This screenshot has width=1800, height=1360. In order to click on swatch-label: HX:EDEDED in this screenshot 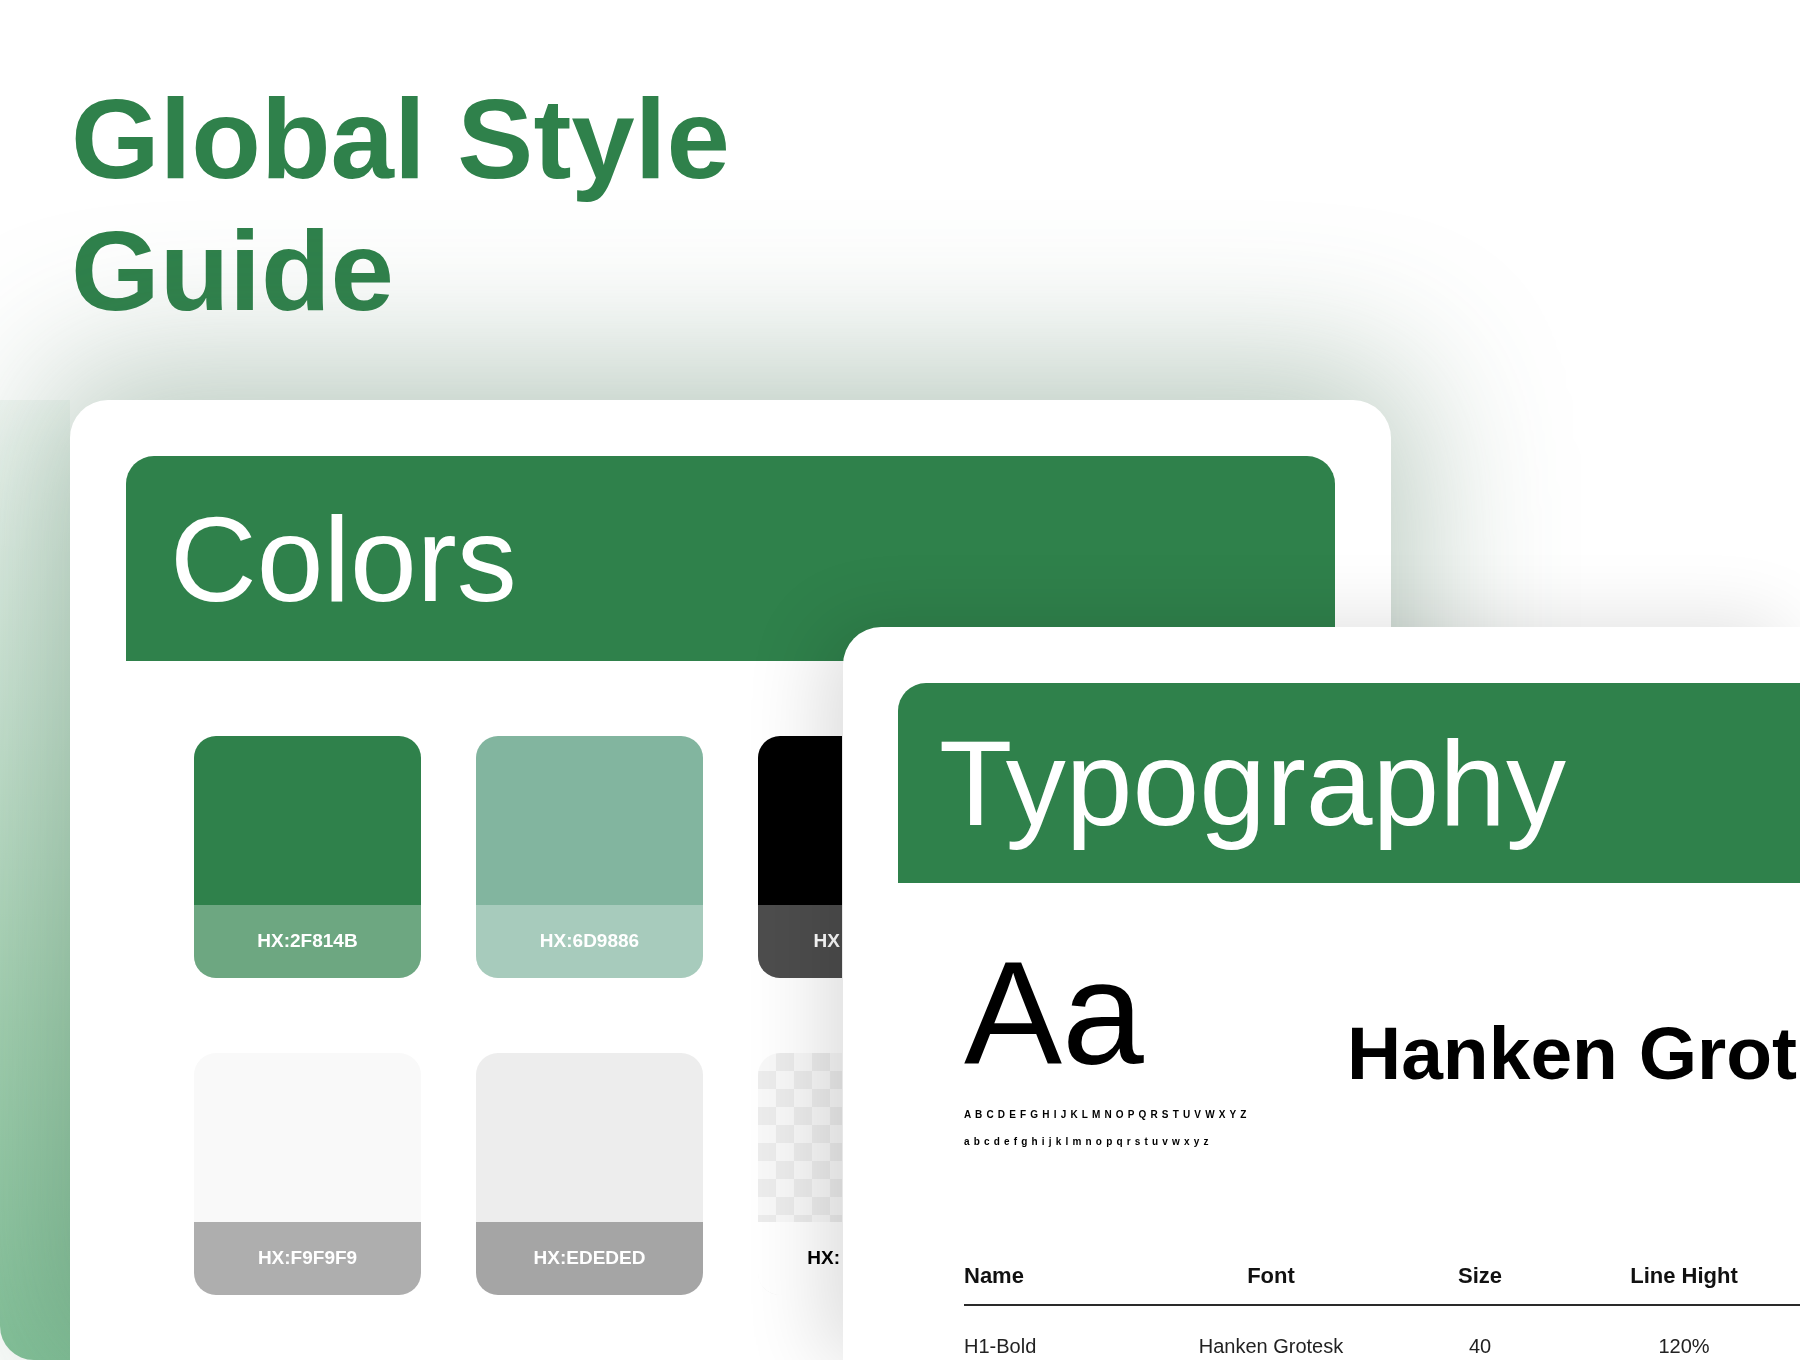, I will do `click(589, 1258)`.